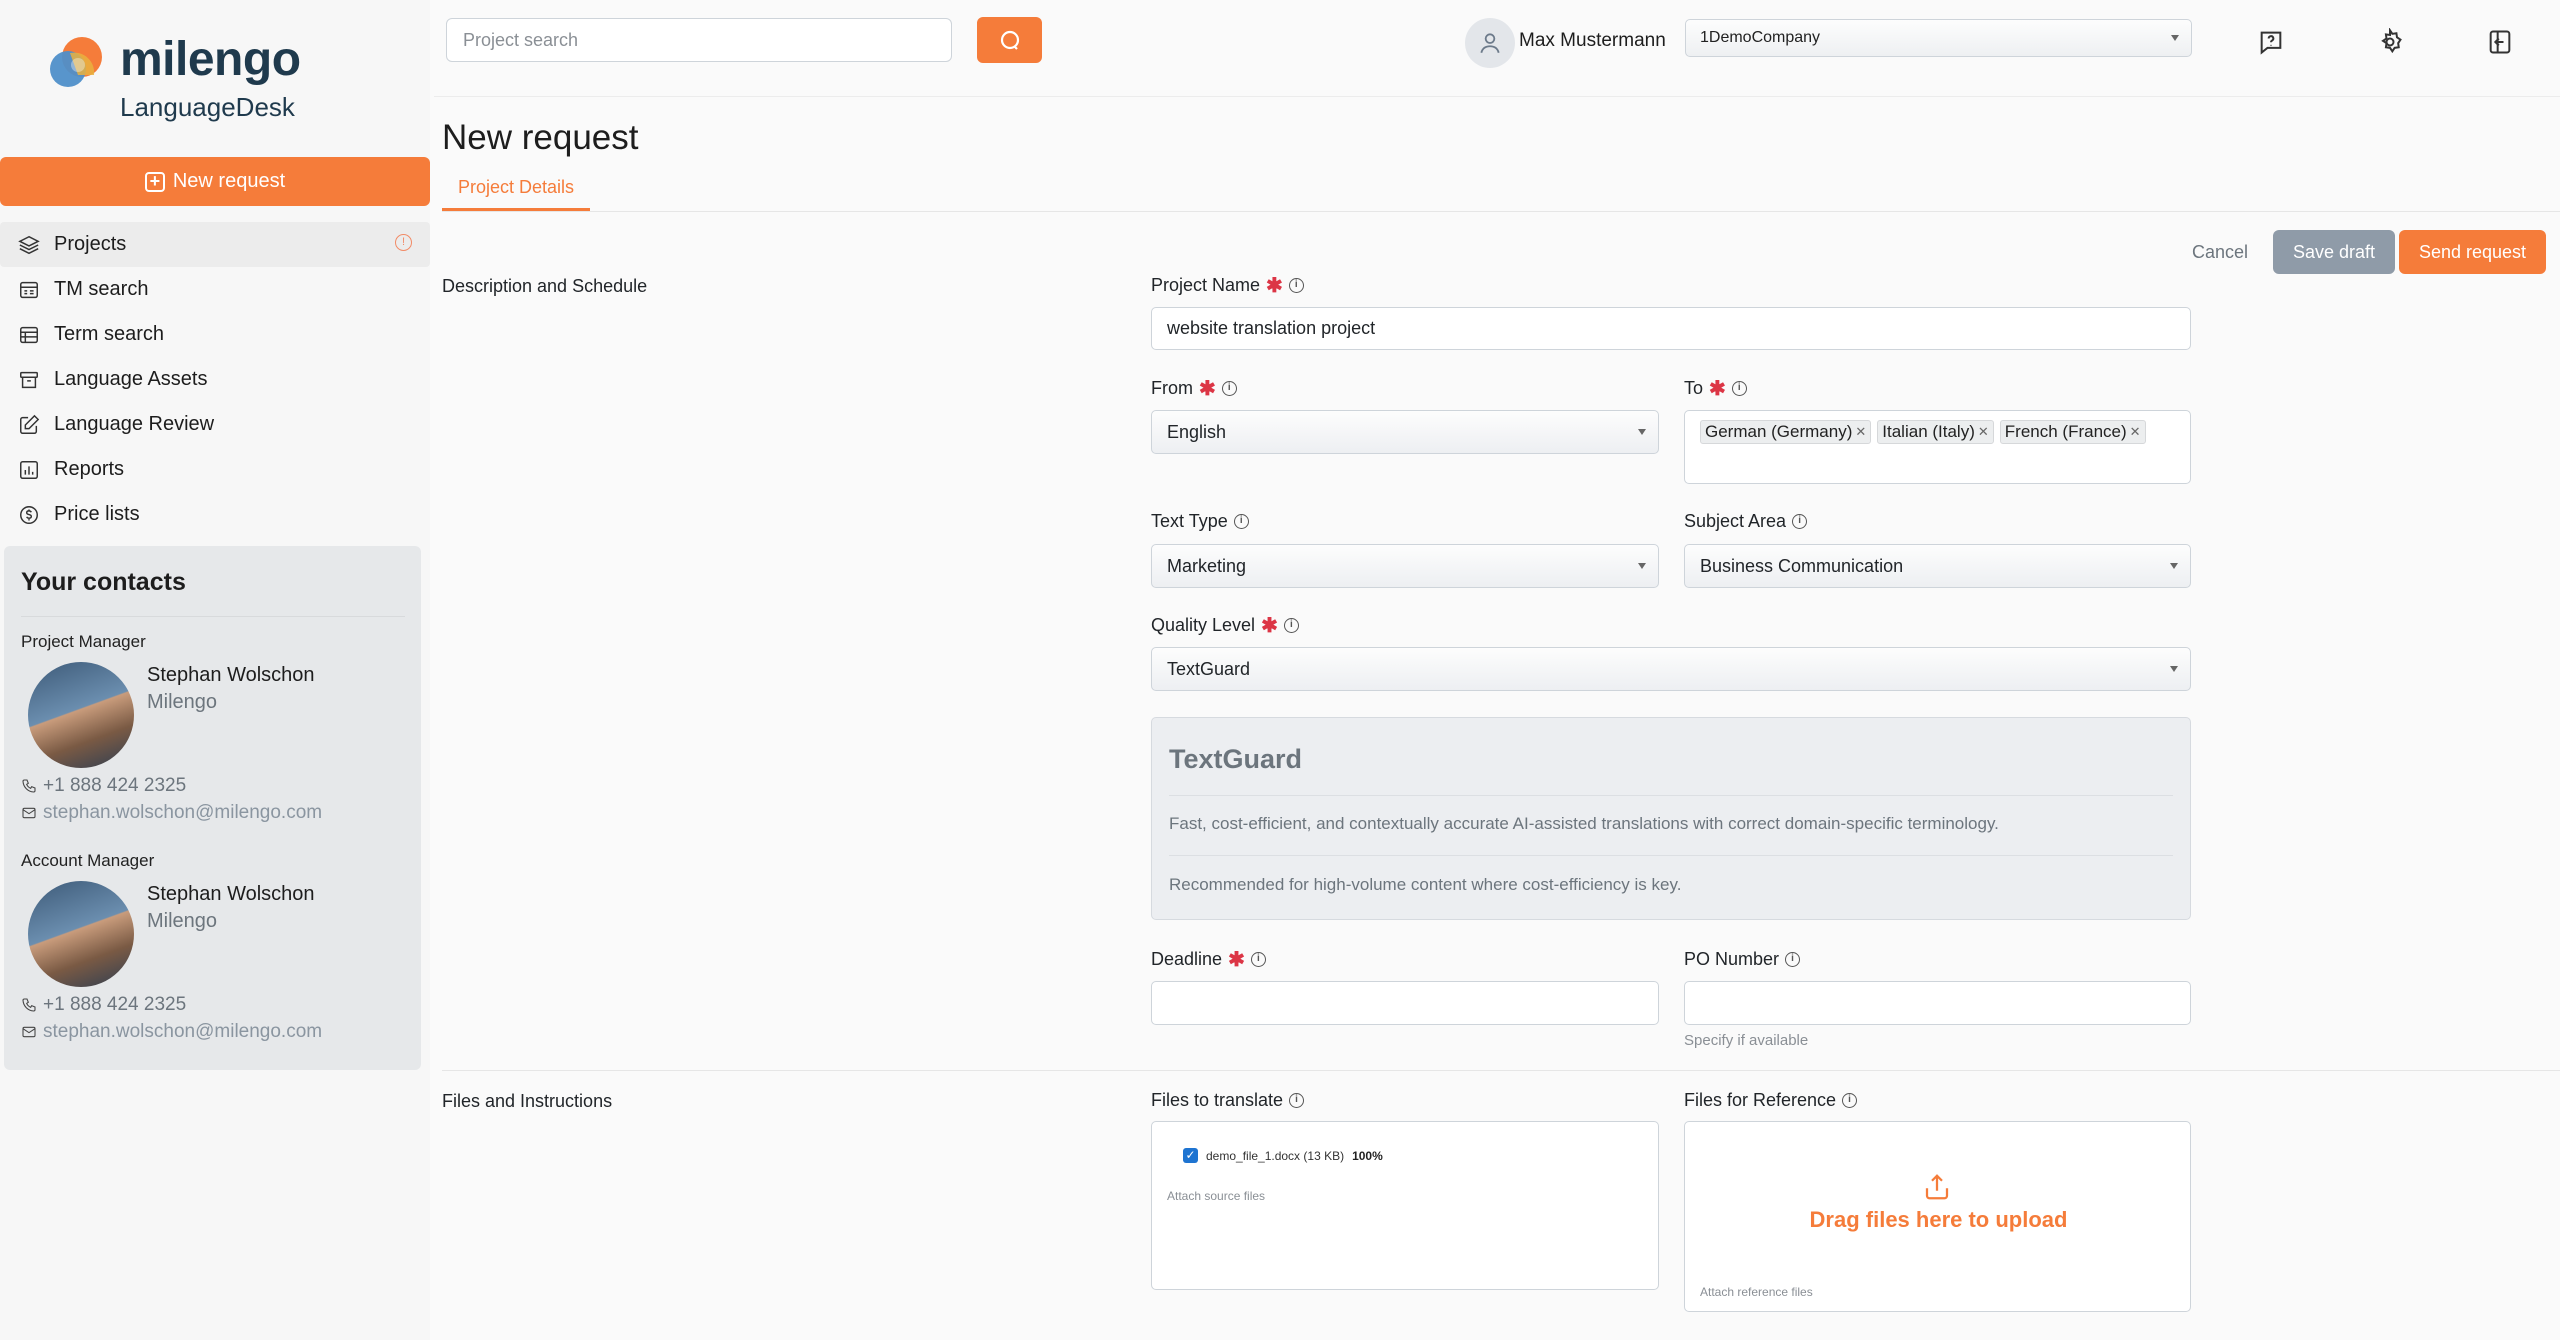 This screenshot has width=2560, height=1340. What do you see at coordinates (229, 181) in the screenshot?
I see `new-request-label: New request` at bounding box center [229, 181].